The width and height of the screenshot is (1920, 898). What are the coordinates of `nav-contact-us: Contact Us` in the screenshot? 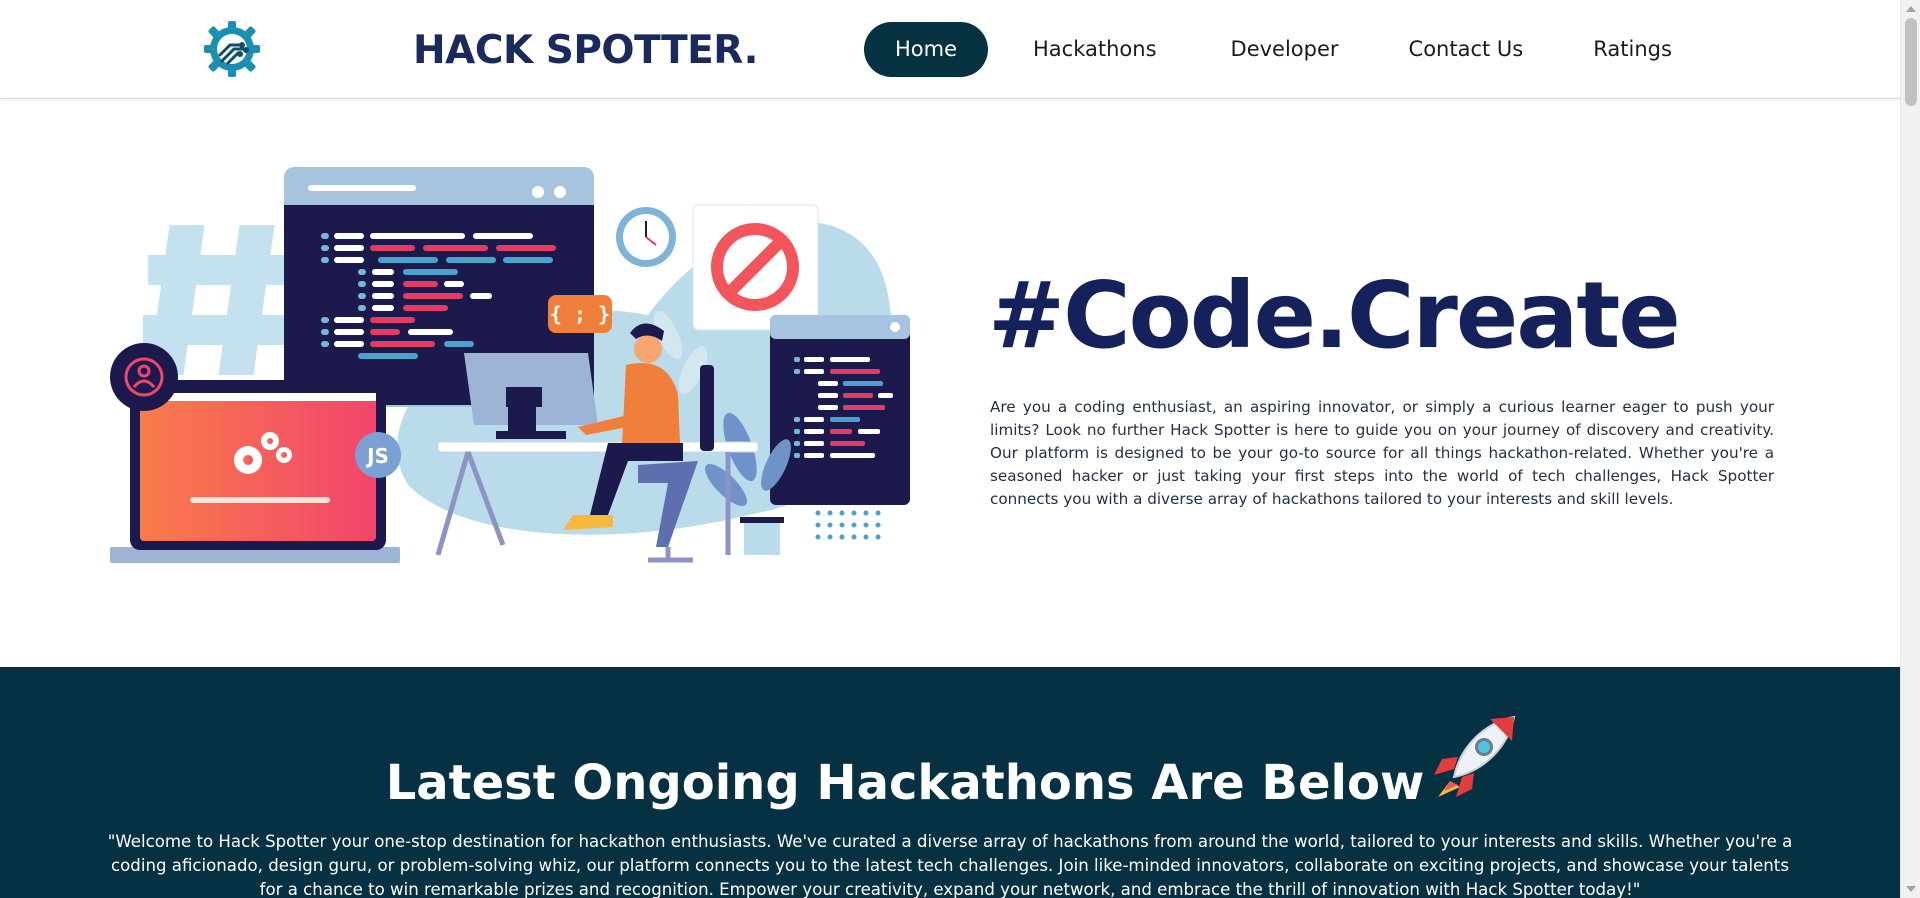 It's located at (1466, 49).